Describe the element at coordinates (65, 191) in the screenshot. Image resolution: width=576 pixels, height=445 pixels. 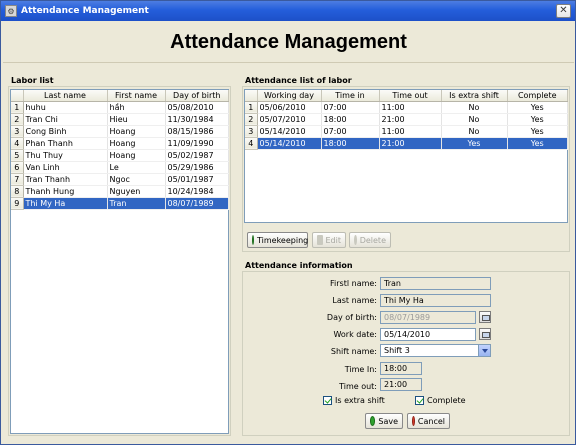
I see `cell-last-name: Thanh Hung` at that location.